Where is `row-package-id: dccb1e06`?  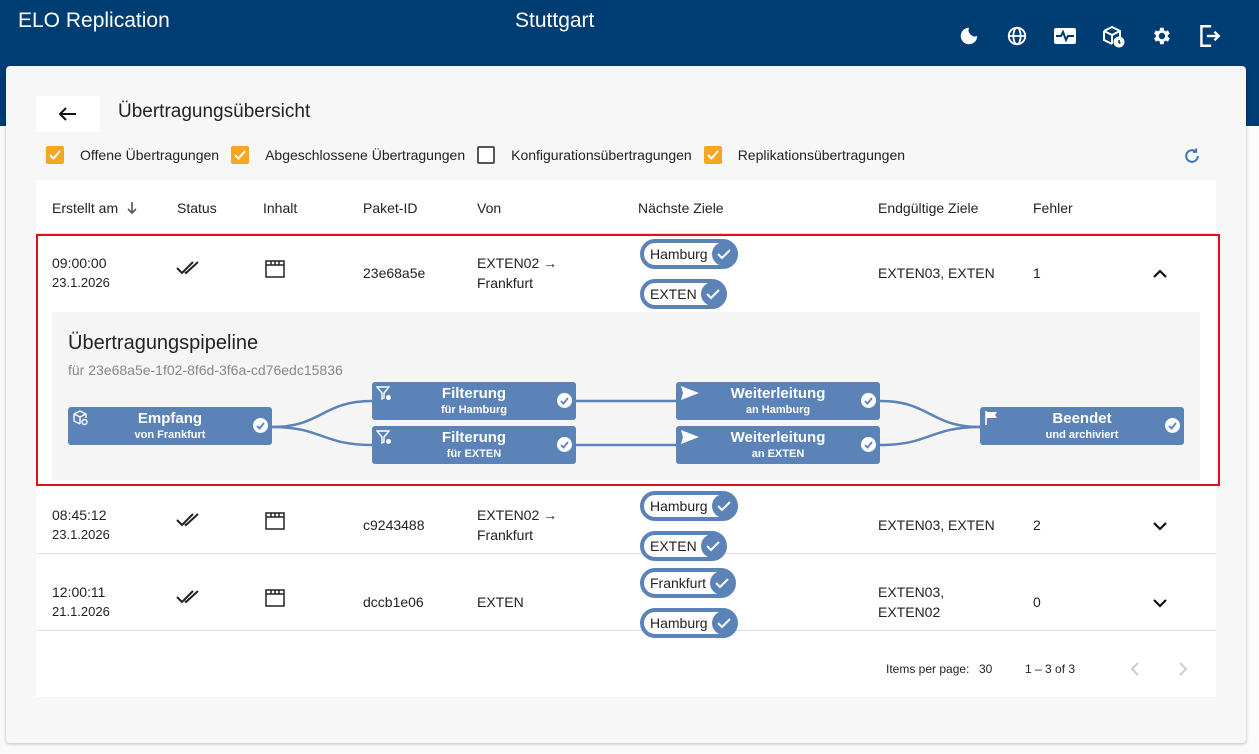 row-package-id: dccb1e06 is located at coordinates (393, 602).